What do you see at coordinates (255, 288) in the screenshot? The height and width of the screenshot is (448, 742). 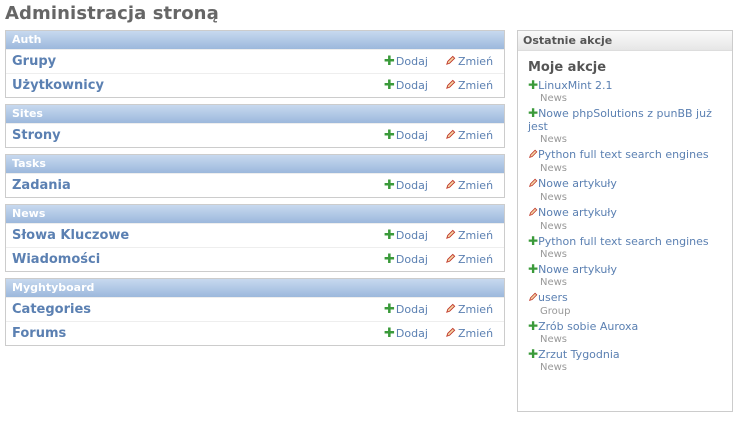 I see `module-caption: Myghtyboard` at bounding box center [255, 288].